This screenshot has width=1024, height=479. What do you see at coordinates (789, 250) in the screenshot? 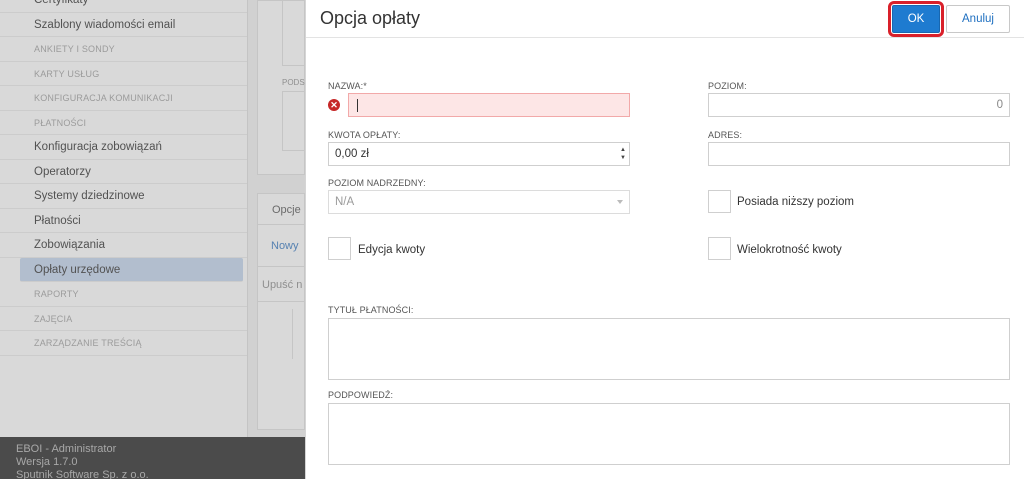
I see `amount-multiplicity-label: Wielokrotność kwoty` at bounding box center [789, 250].